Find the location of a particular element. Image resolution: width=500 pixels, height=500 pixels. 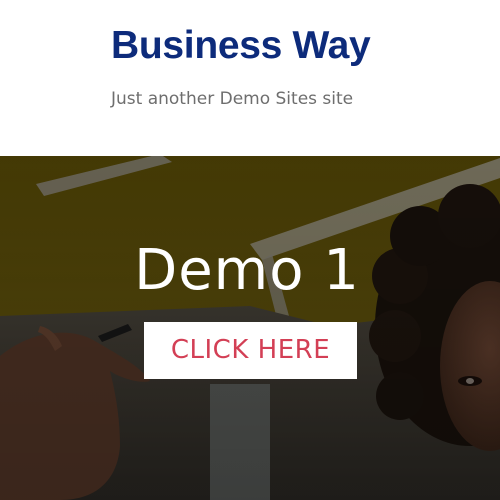

click-here-button: CLICK HERE is located at coordinates (250, 350).